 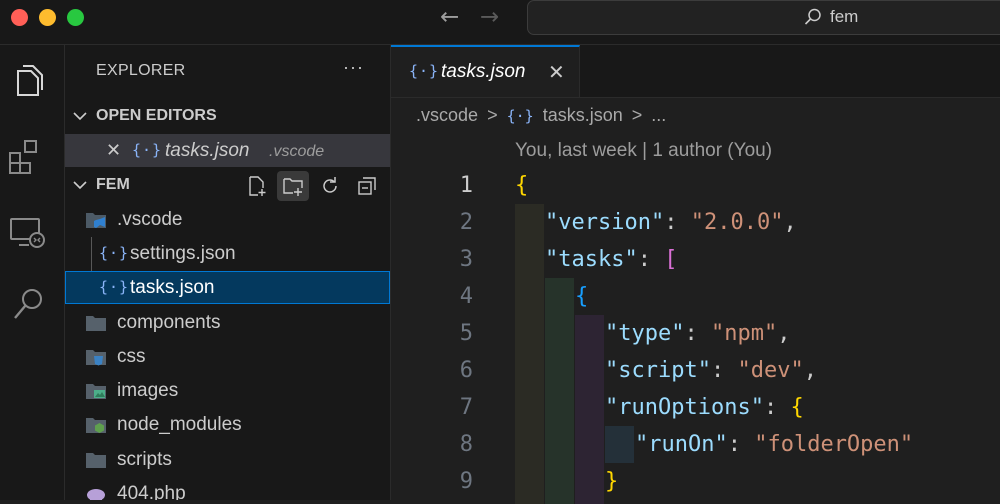 What do you see at coordinates (583, 115) in the screenshot?
I see `breadcrumb-file: tasks.json` at bounding box center [583, 115].